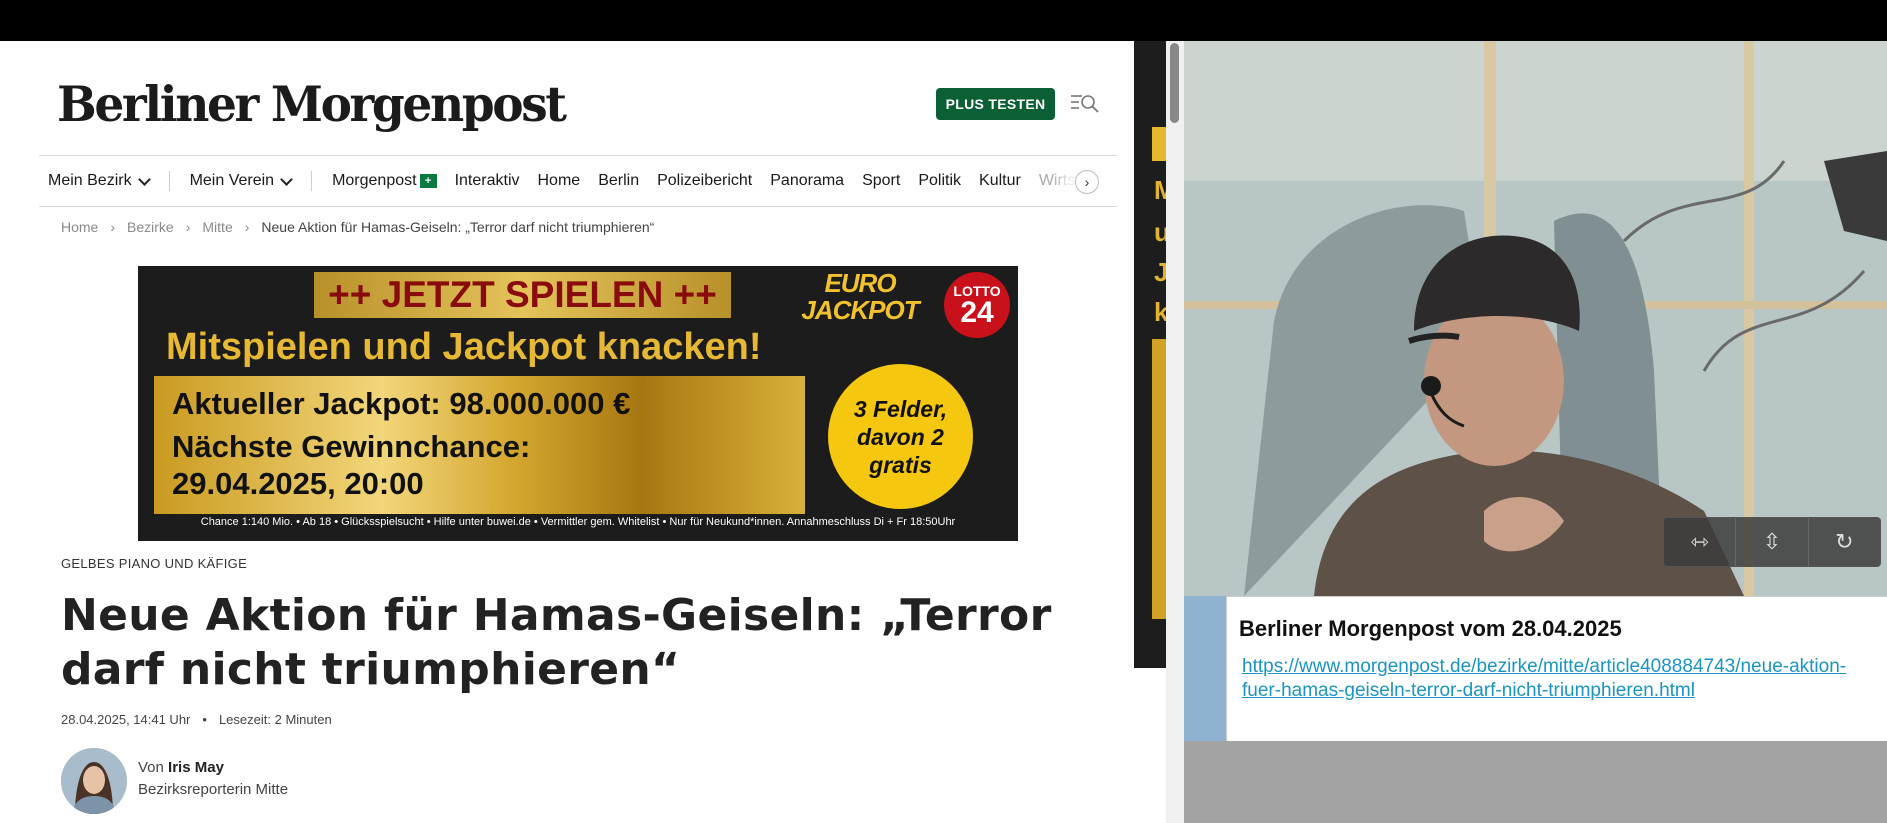  Describe the element at coordinates (151, 767) in the screenshot. I see `author-prefix: Von` at that location.